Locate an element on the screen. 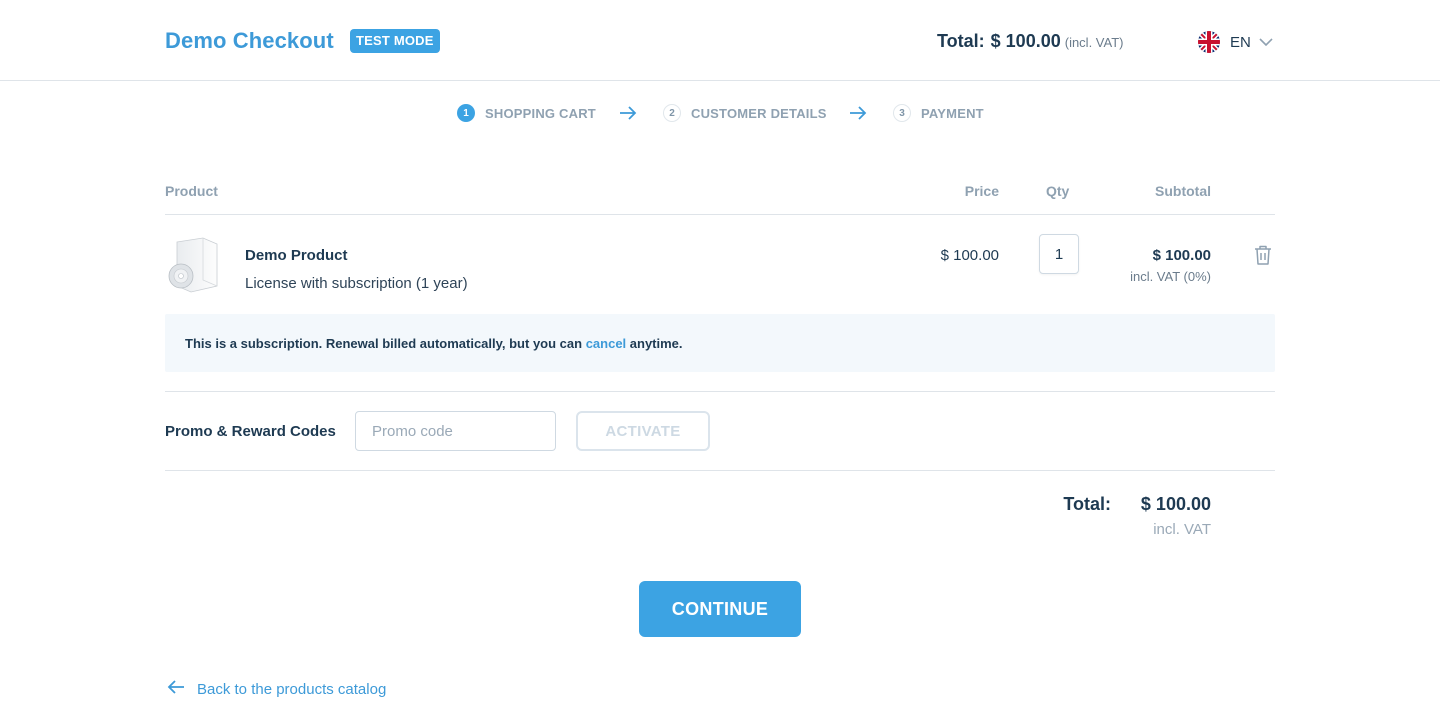 The image size is (1440, 722). cancel-link: cancel is located at coordinates (606, 343).